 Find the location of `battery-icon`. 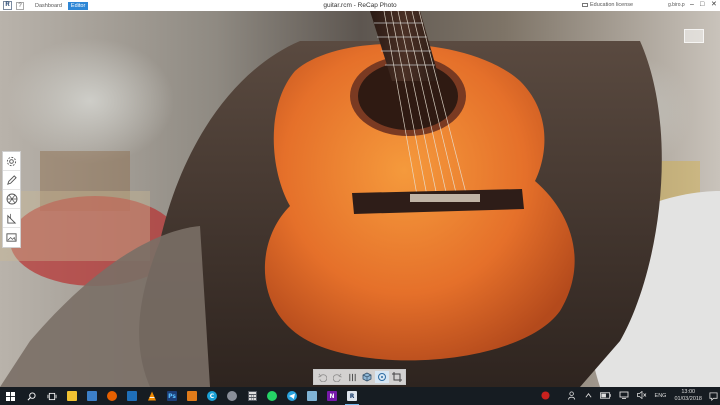

battery-icon is located at coordinates (605, 396).